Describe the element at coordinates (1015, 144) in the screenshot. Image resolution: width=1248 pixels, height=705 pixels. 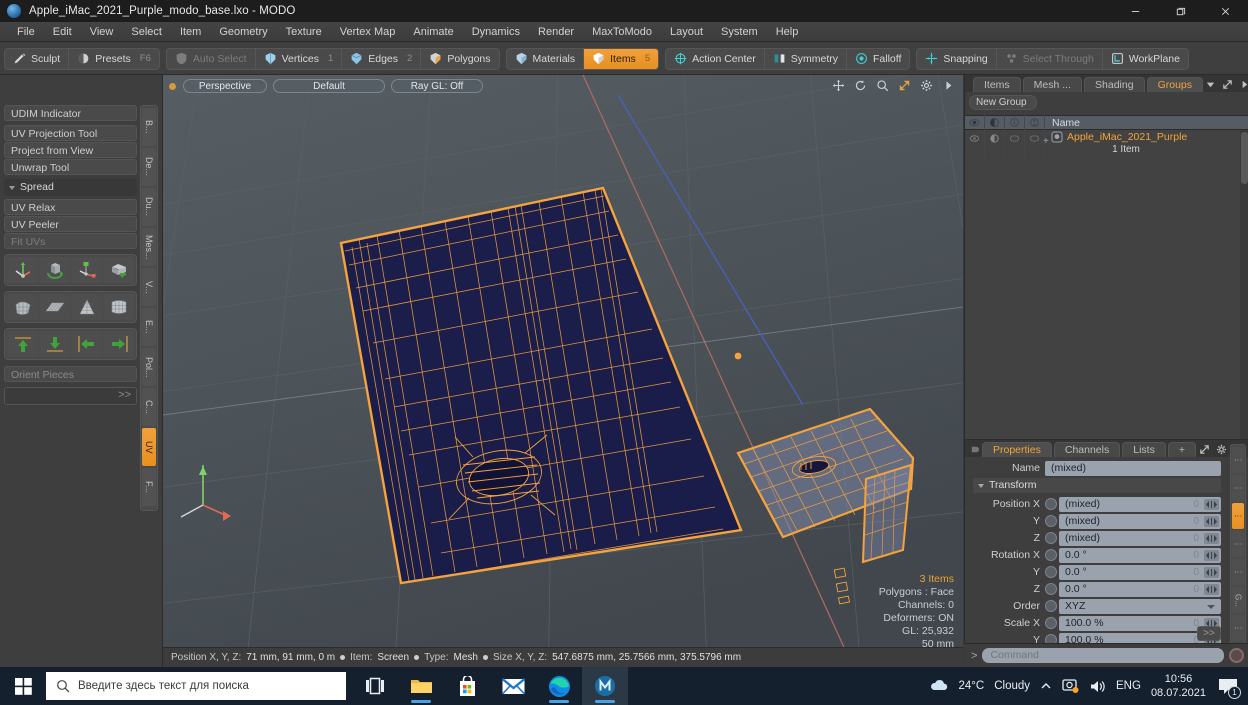
I see `item-lock-toggle` at that location.